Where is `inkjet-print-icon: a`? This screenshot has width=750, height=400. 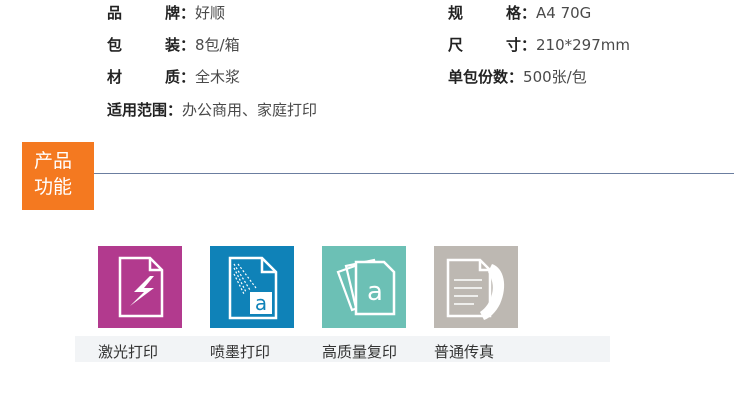 inkjet-print-icon: a is located at coordinates (252, 287).